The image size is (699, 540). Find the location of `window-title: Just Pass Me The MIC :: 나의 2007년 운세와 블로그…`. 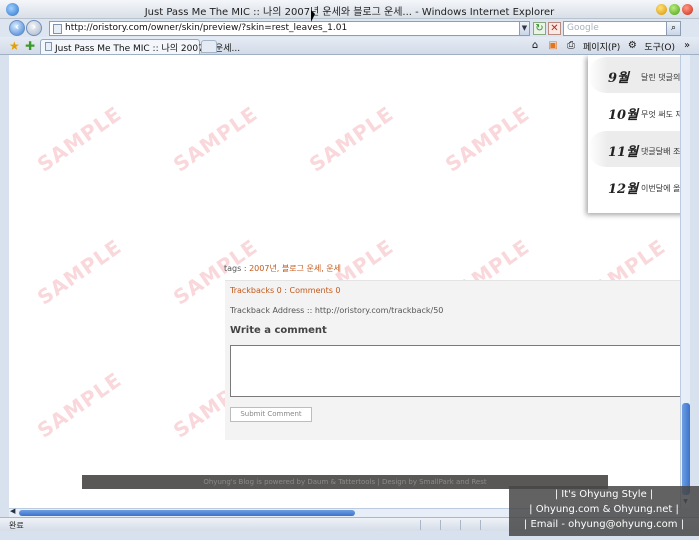

window-title: Just Pass Me The MIC :: 나의 2007년 운세와 블로그… is located at coordinates (349, 12).